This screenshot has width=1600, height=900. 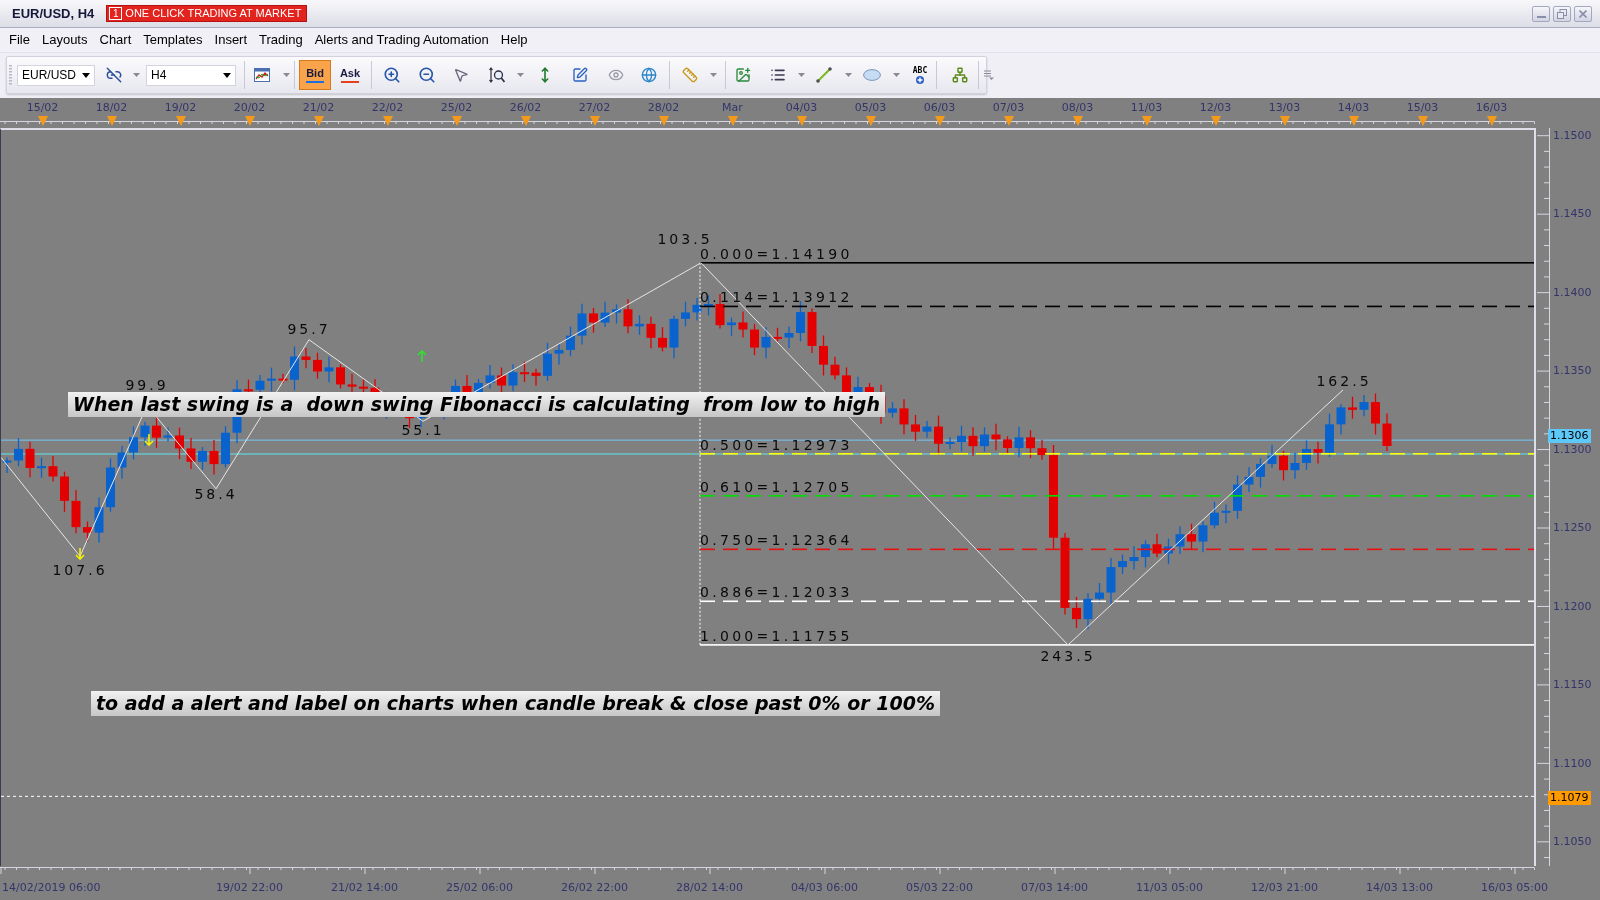 I want to click on time-axis-label: 07/03 14:00, so click(x=1054, y=887).